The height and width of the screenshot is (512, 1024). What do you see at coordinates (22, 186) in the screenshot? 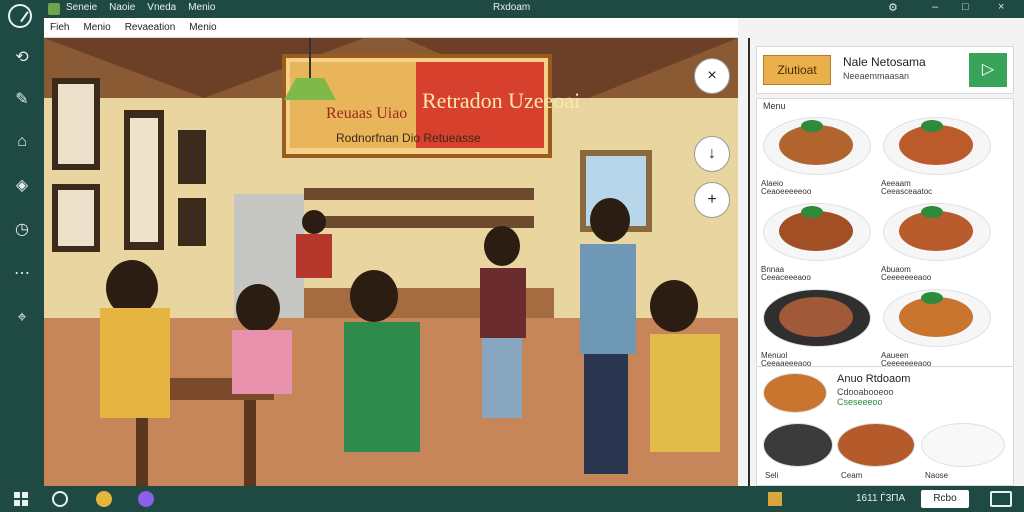
I see `tag-icon: ◈` at bounding box center [22, 186].